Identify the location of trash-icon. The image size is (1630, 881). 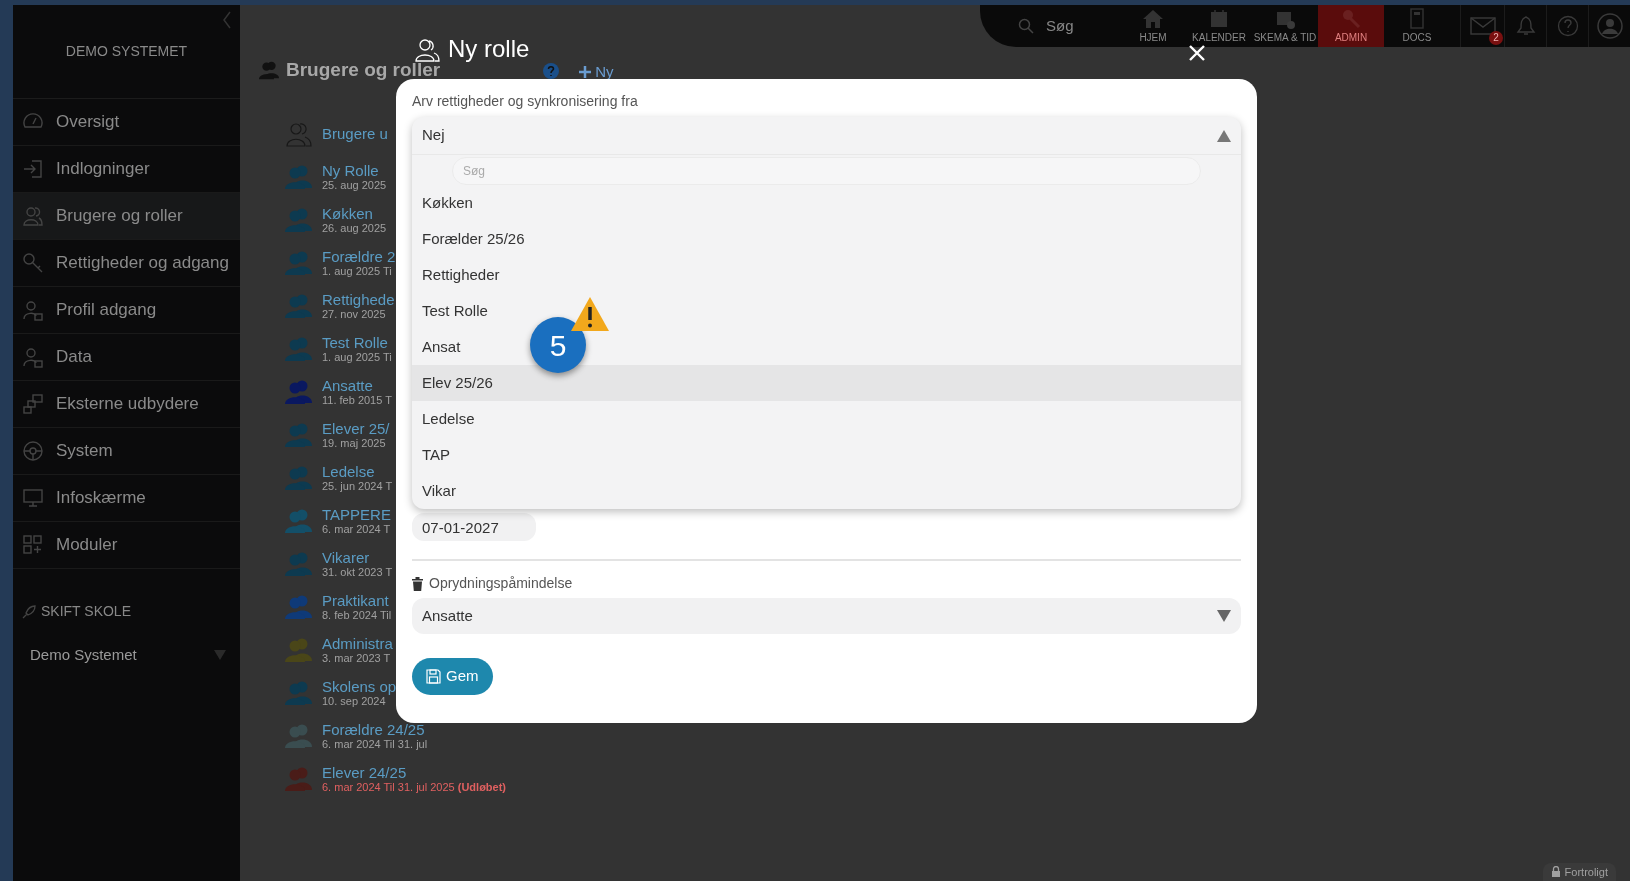
(417, 583).